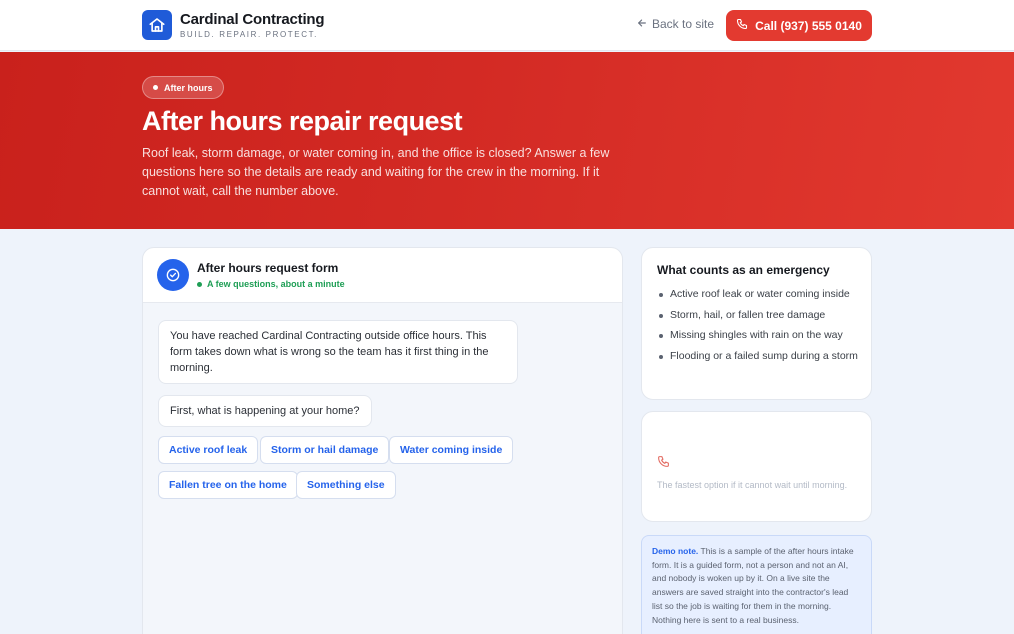 The width and height of the screenshot is (1014, 634). I want to click on option-fallen-tree: Fallen tree on the home, so click(228, 485).